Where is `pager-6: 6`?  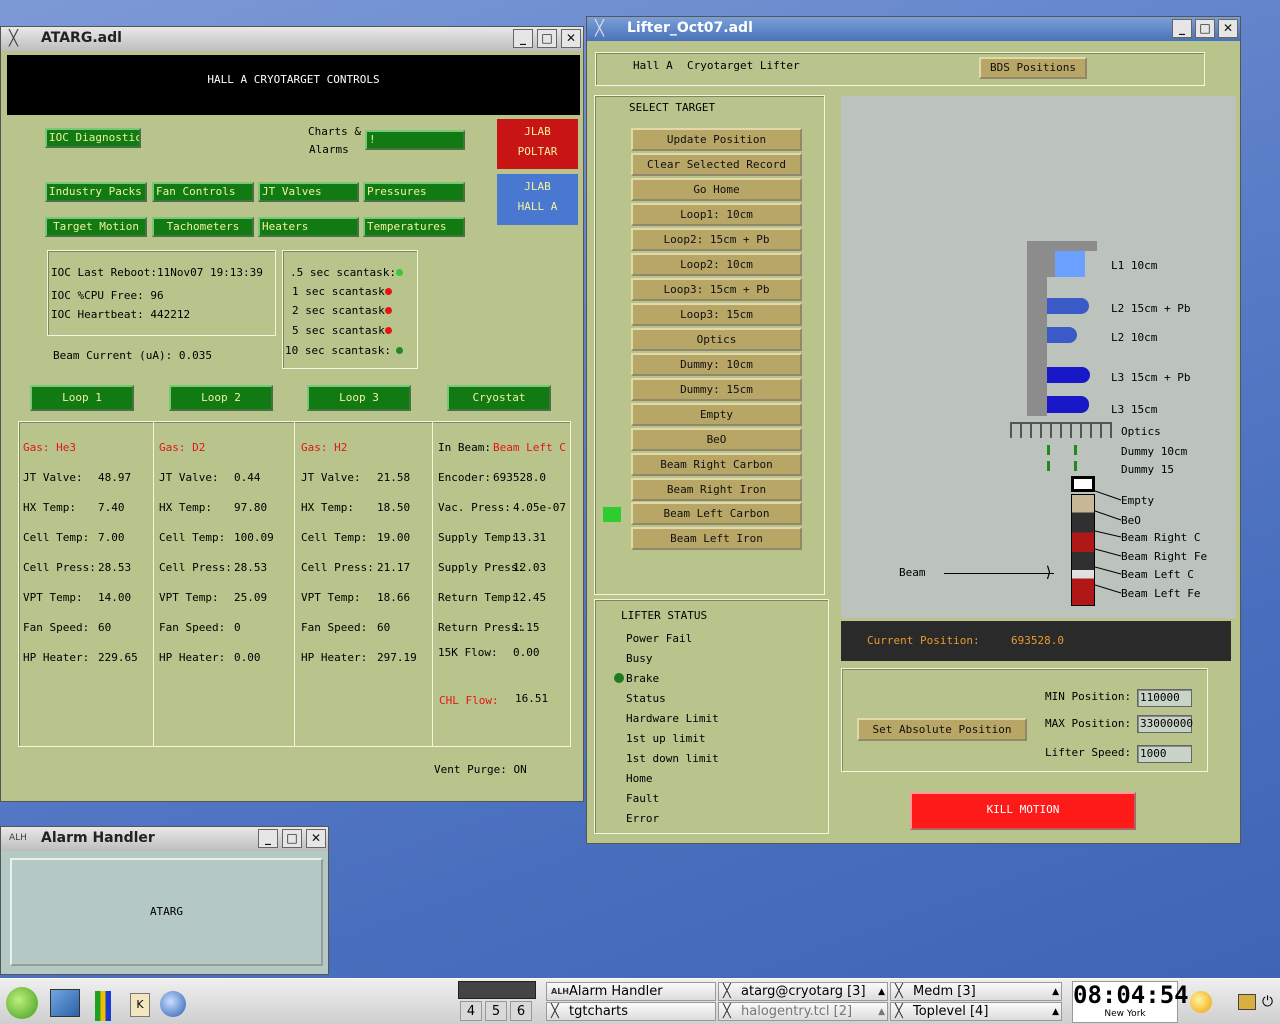 pager-6: 6 is located at coordinates (521, 1011).